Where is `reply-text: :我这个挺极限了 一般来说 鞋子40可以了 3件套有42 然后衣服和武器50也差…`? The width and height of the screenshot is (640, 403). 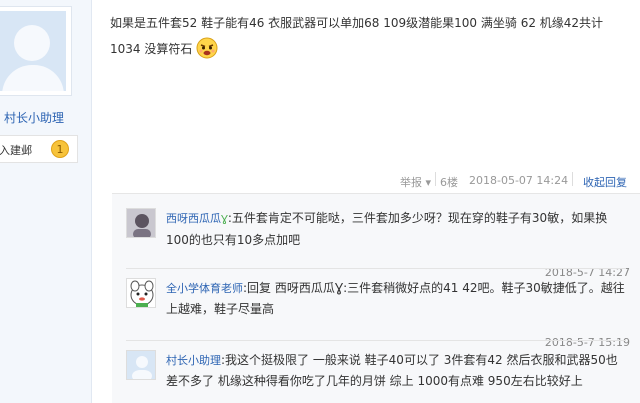 reply-text: :我这个挺极限了 一般来说 鞋子40可以了 3件套有42 然后衣服和武器50也差… is located at coordinates (392, 370).